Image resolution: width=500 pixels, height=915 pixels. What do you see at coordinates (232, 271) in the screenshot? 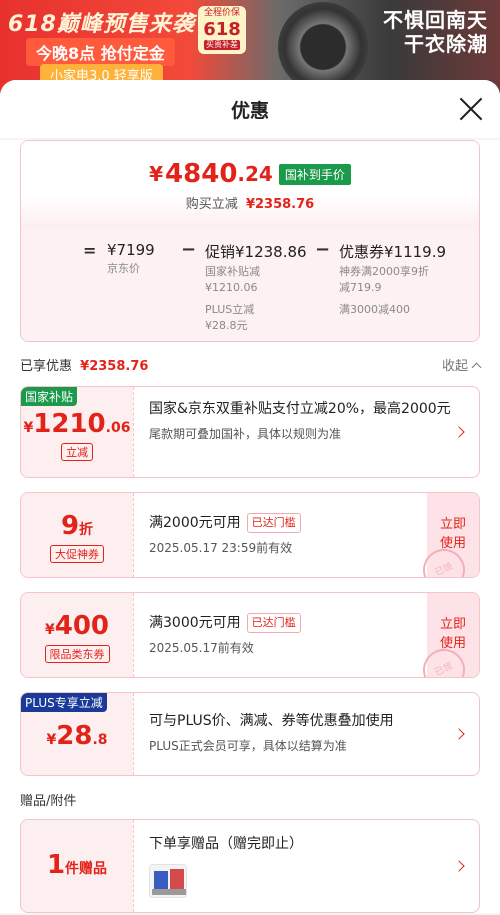
I see `national-subsidy-label: 国家补贴减` at bounding box center [232, 271].